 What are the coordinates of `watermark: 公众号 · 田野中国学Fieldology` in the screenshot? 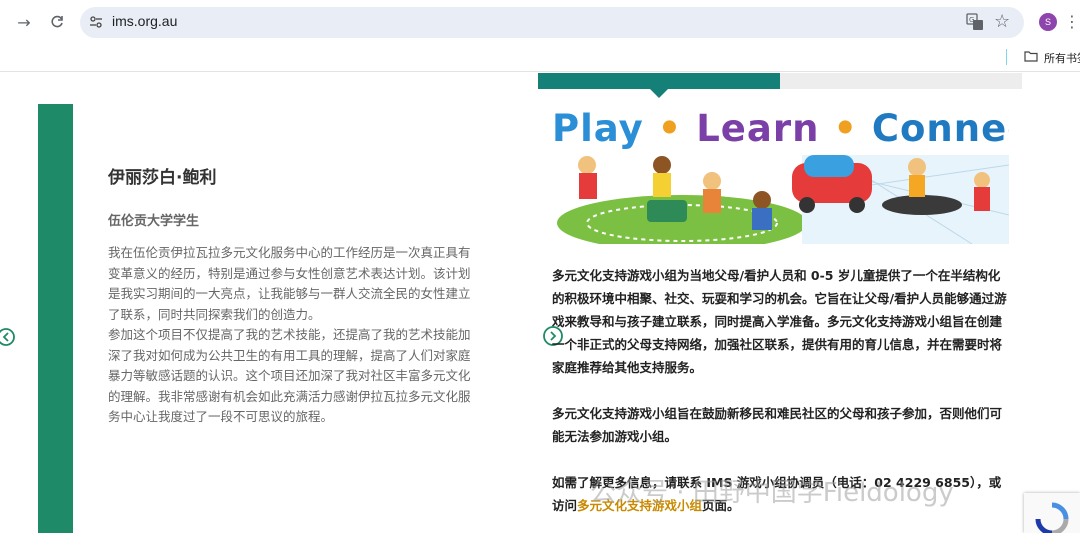 It's located at (772, 493).